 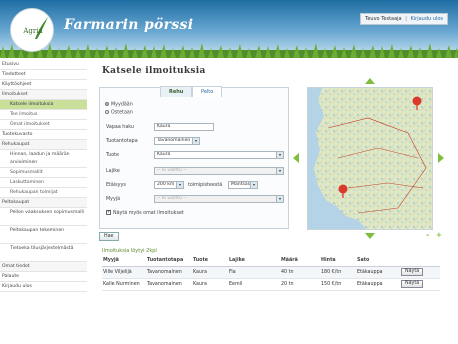 I want to click on sidebar-item-rehukaupan-toimijat: Rehukaupan toimijat, so click(x=43, y=193).